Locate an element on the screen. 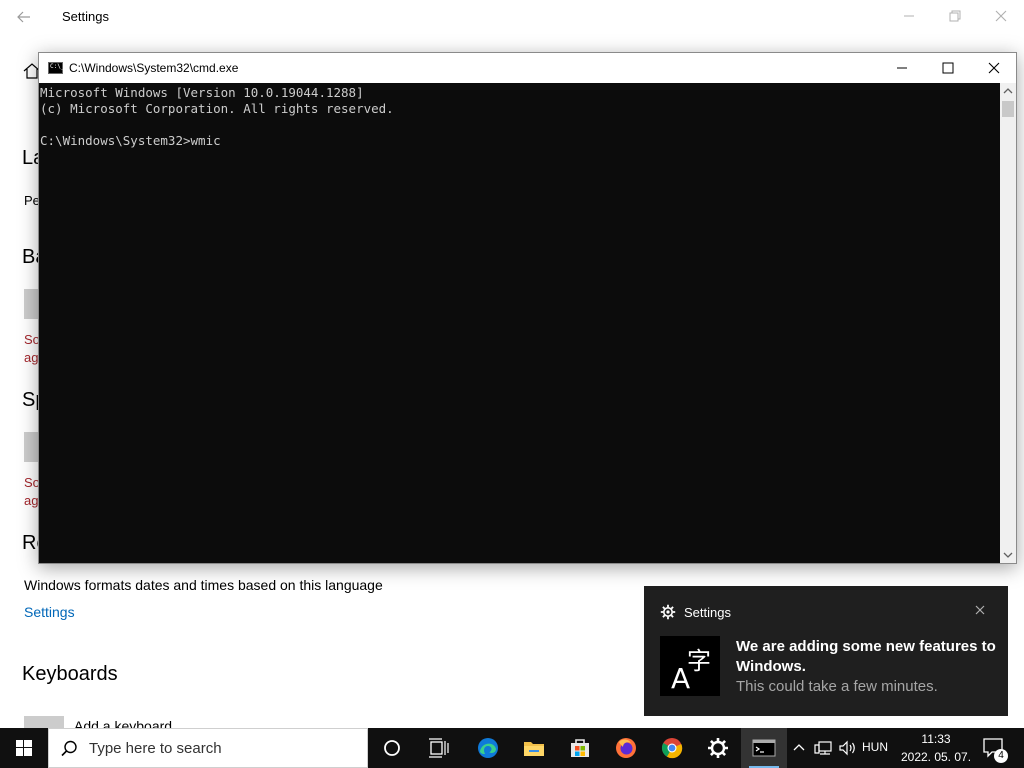 The image size is (1024, 768). store-icon is located at coordinates (580, 748).